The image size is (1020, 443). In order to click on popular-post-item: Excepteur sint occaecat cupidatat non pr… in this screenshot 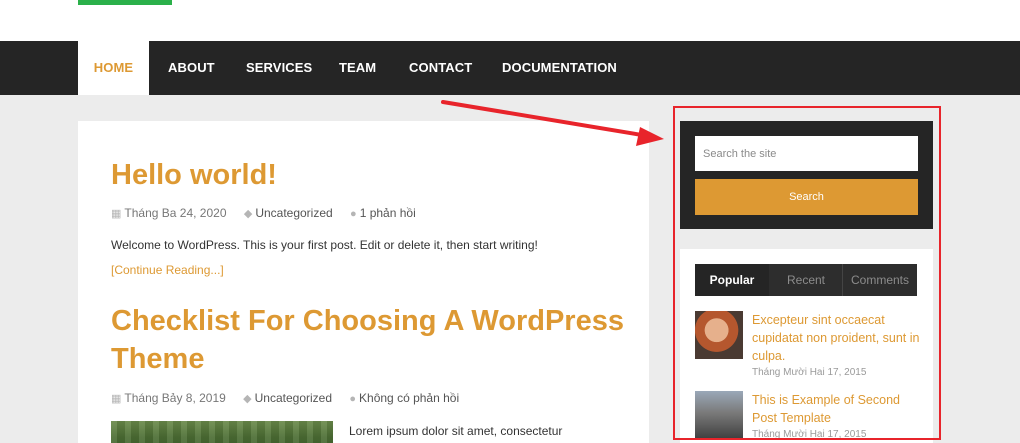, I will do `click(810, 347)`.